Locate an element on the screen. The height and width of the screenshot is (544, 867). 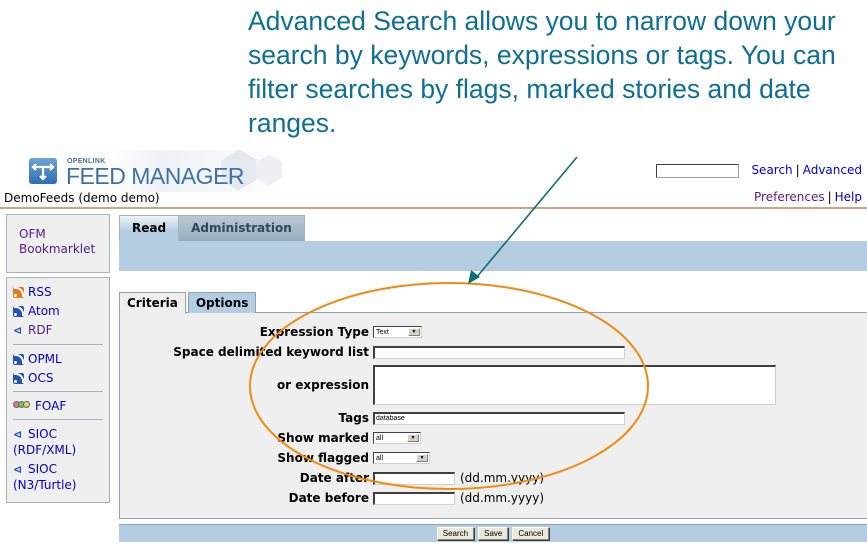
search-links: Search | Advanced is located at coordinates (806, 170).